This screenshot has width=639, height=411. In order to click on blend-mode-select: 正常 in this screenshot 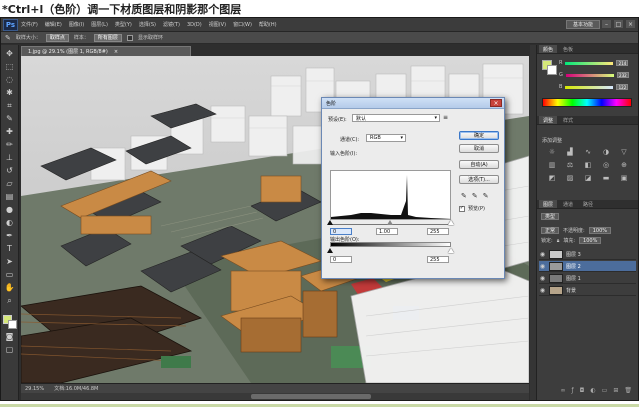, I will do `click(550, 230)`.